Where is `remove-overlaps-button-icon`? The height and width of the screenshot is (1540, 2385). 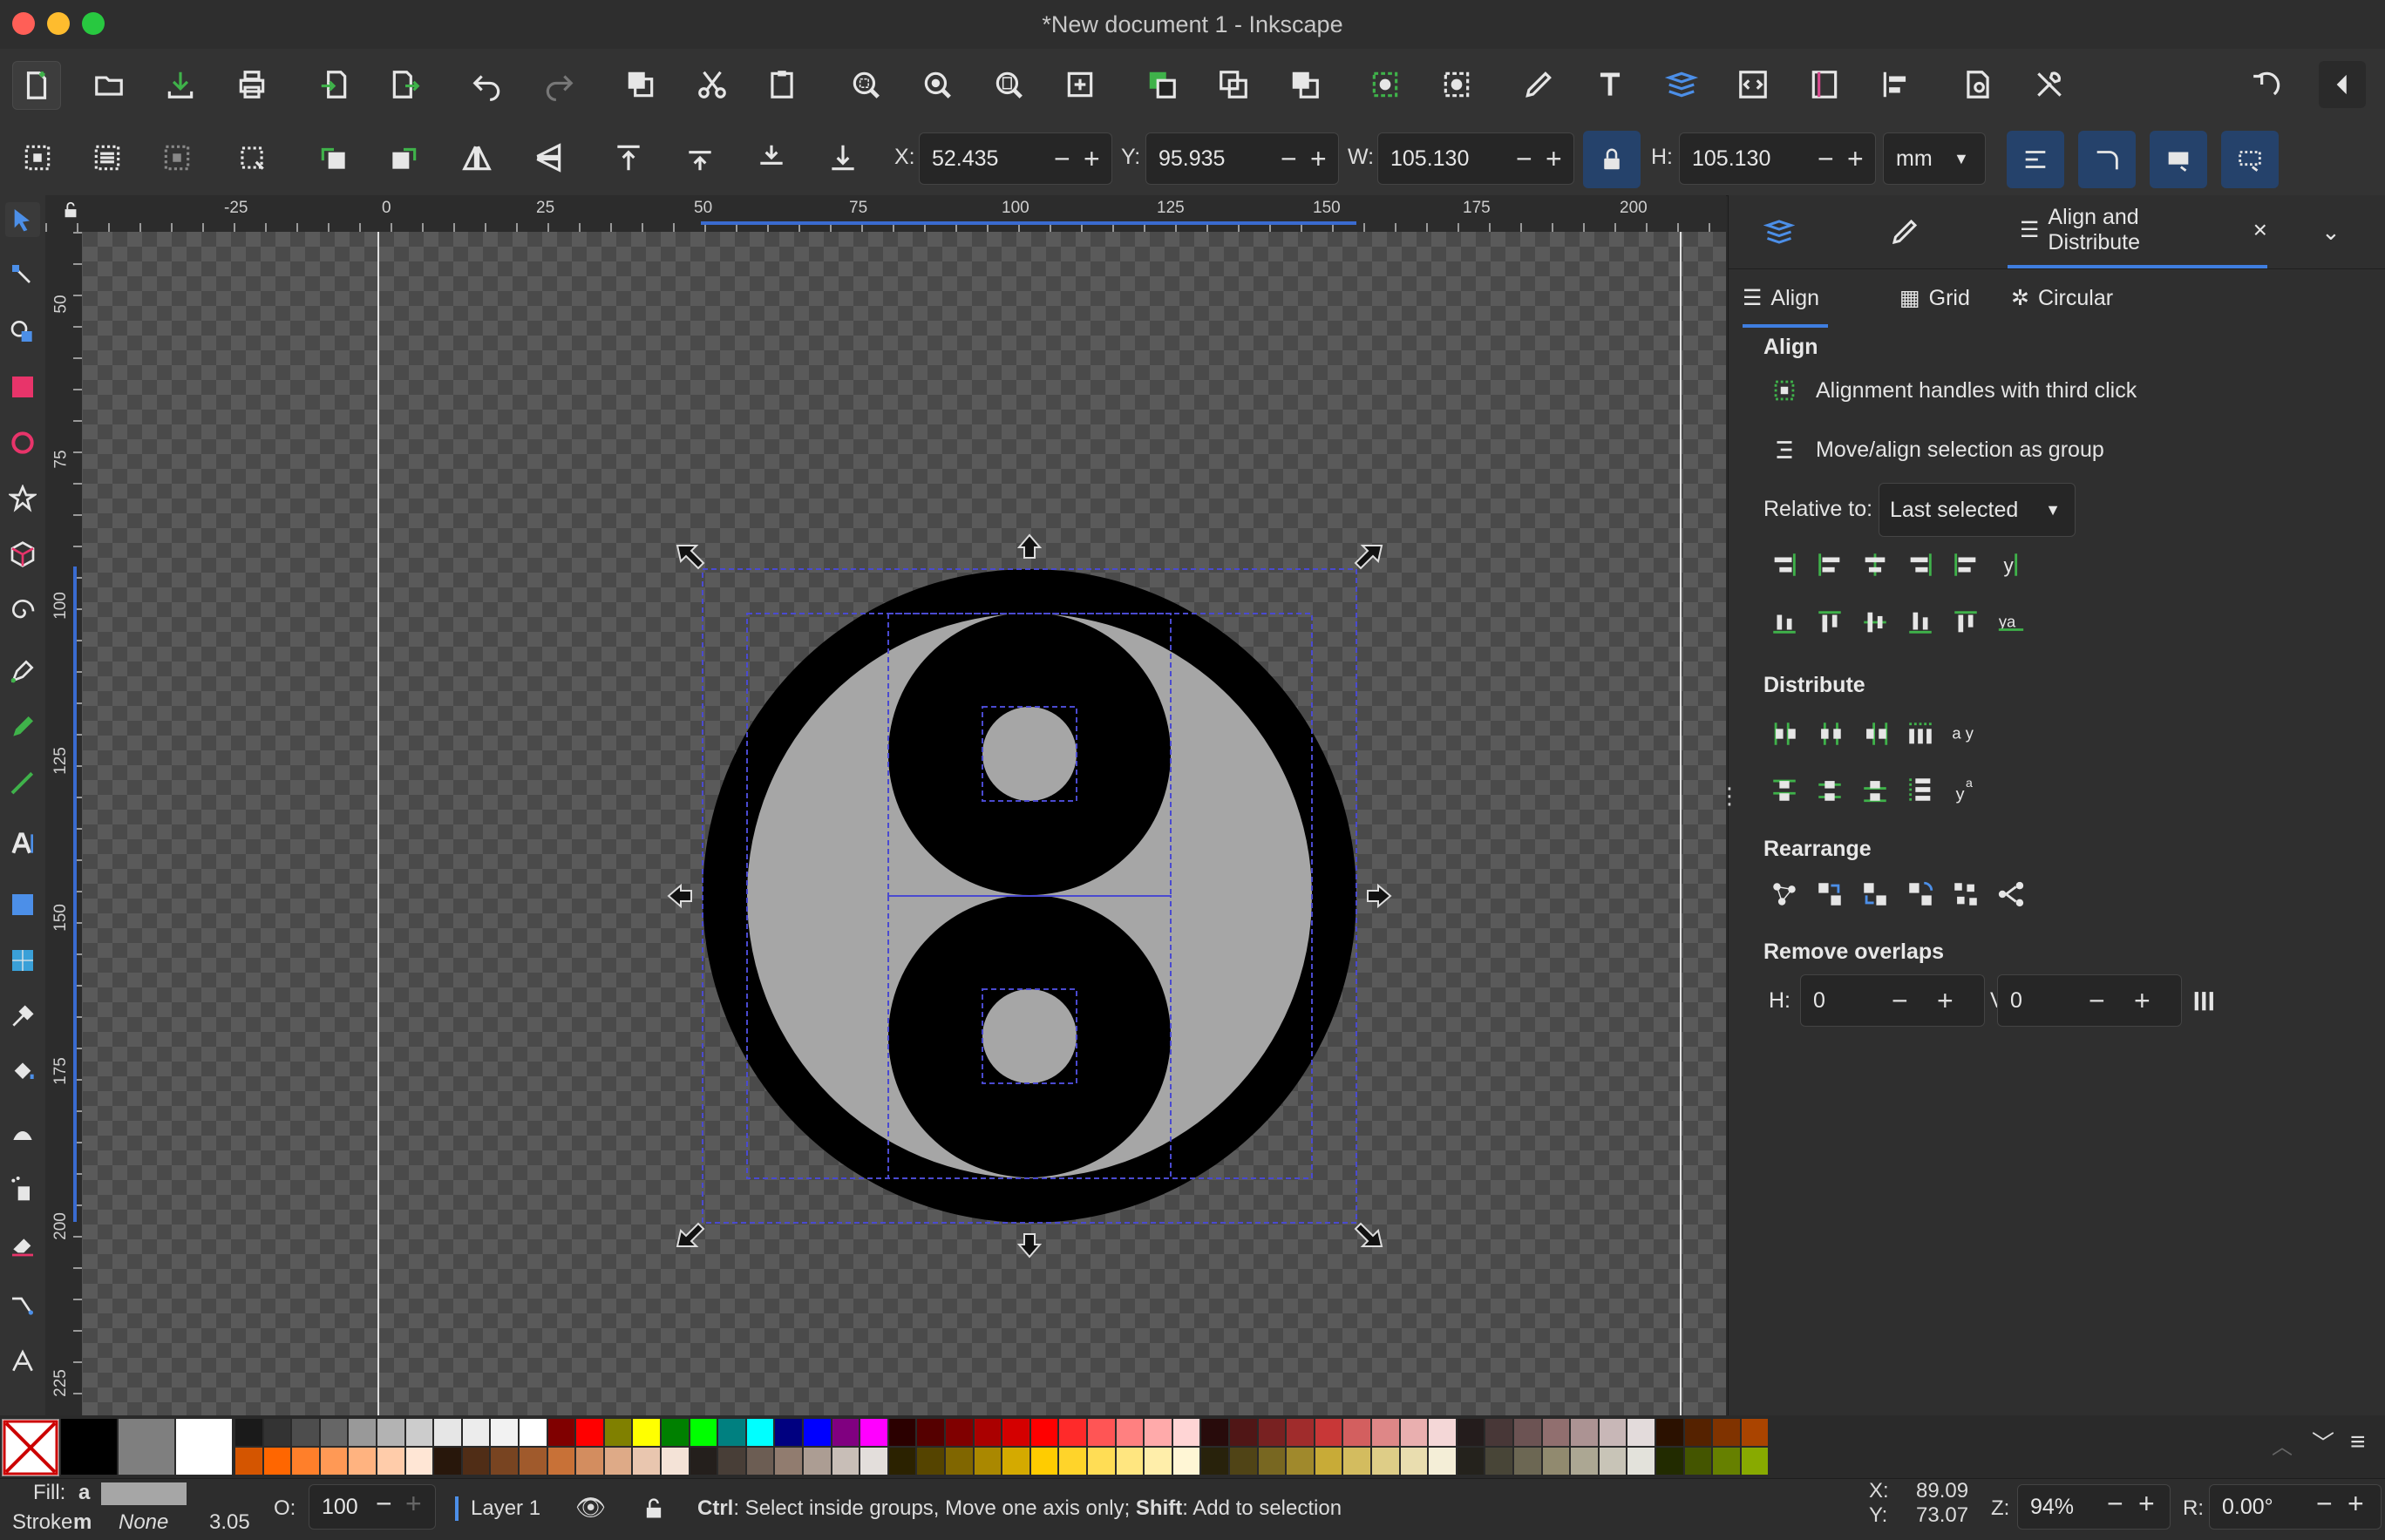
remove-overlaps-button-icon is located at coordinates (2204, 1000).